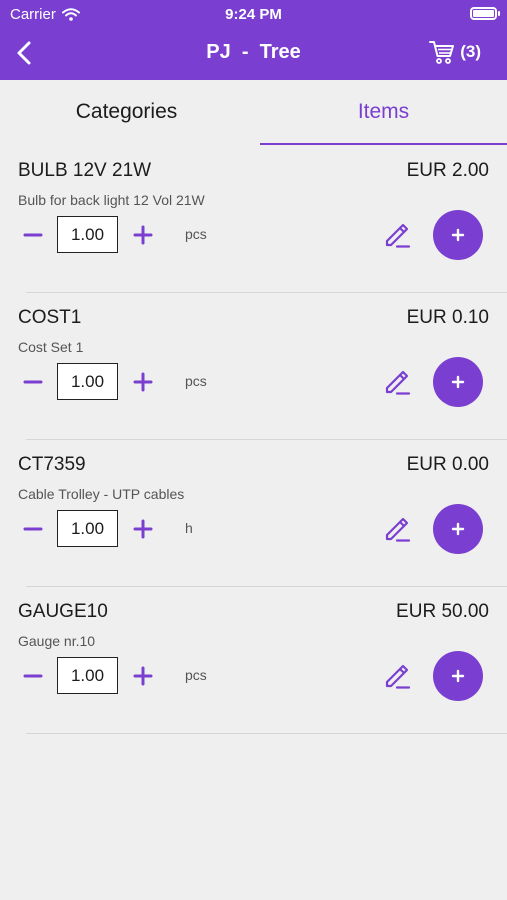  Describe the element at coordinates (63, 611) in the screenshot. I see `item-code: GAUGE10` at that location.